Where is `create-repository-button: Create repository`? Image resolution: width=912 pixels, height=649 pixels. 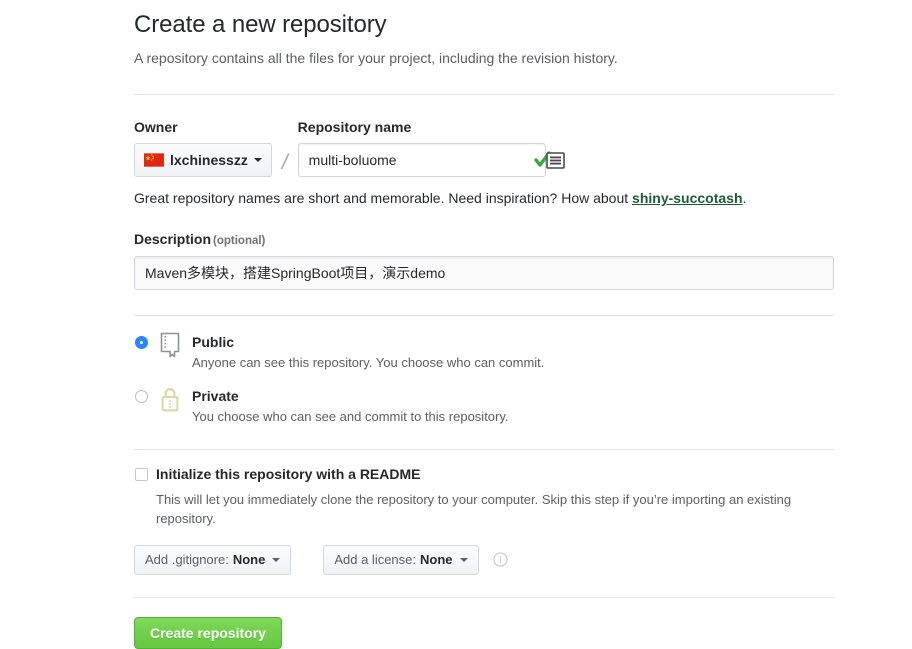
create-repository-button: Create repository is located at coordinates (208, 632).